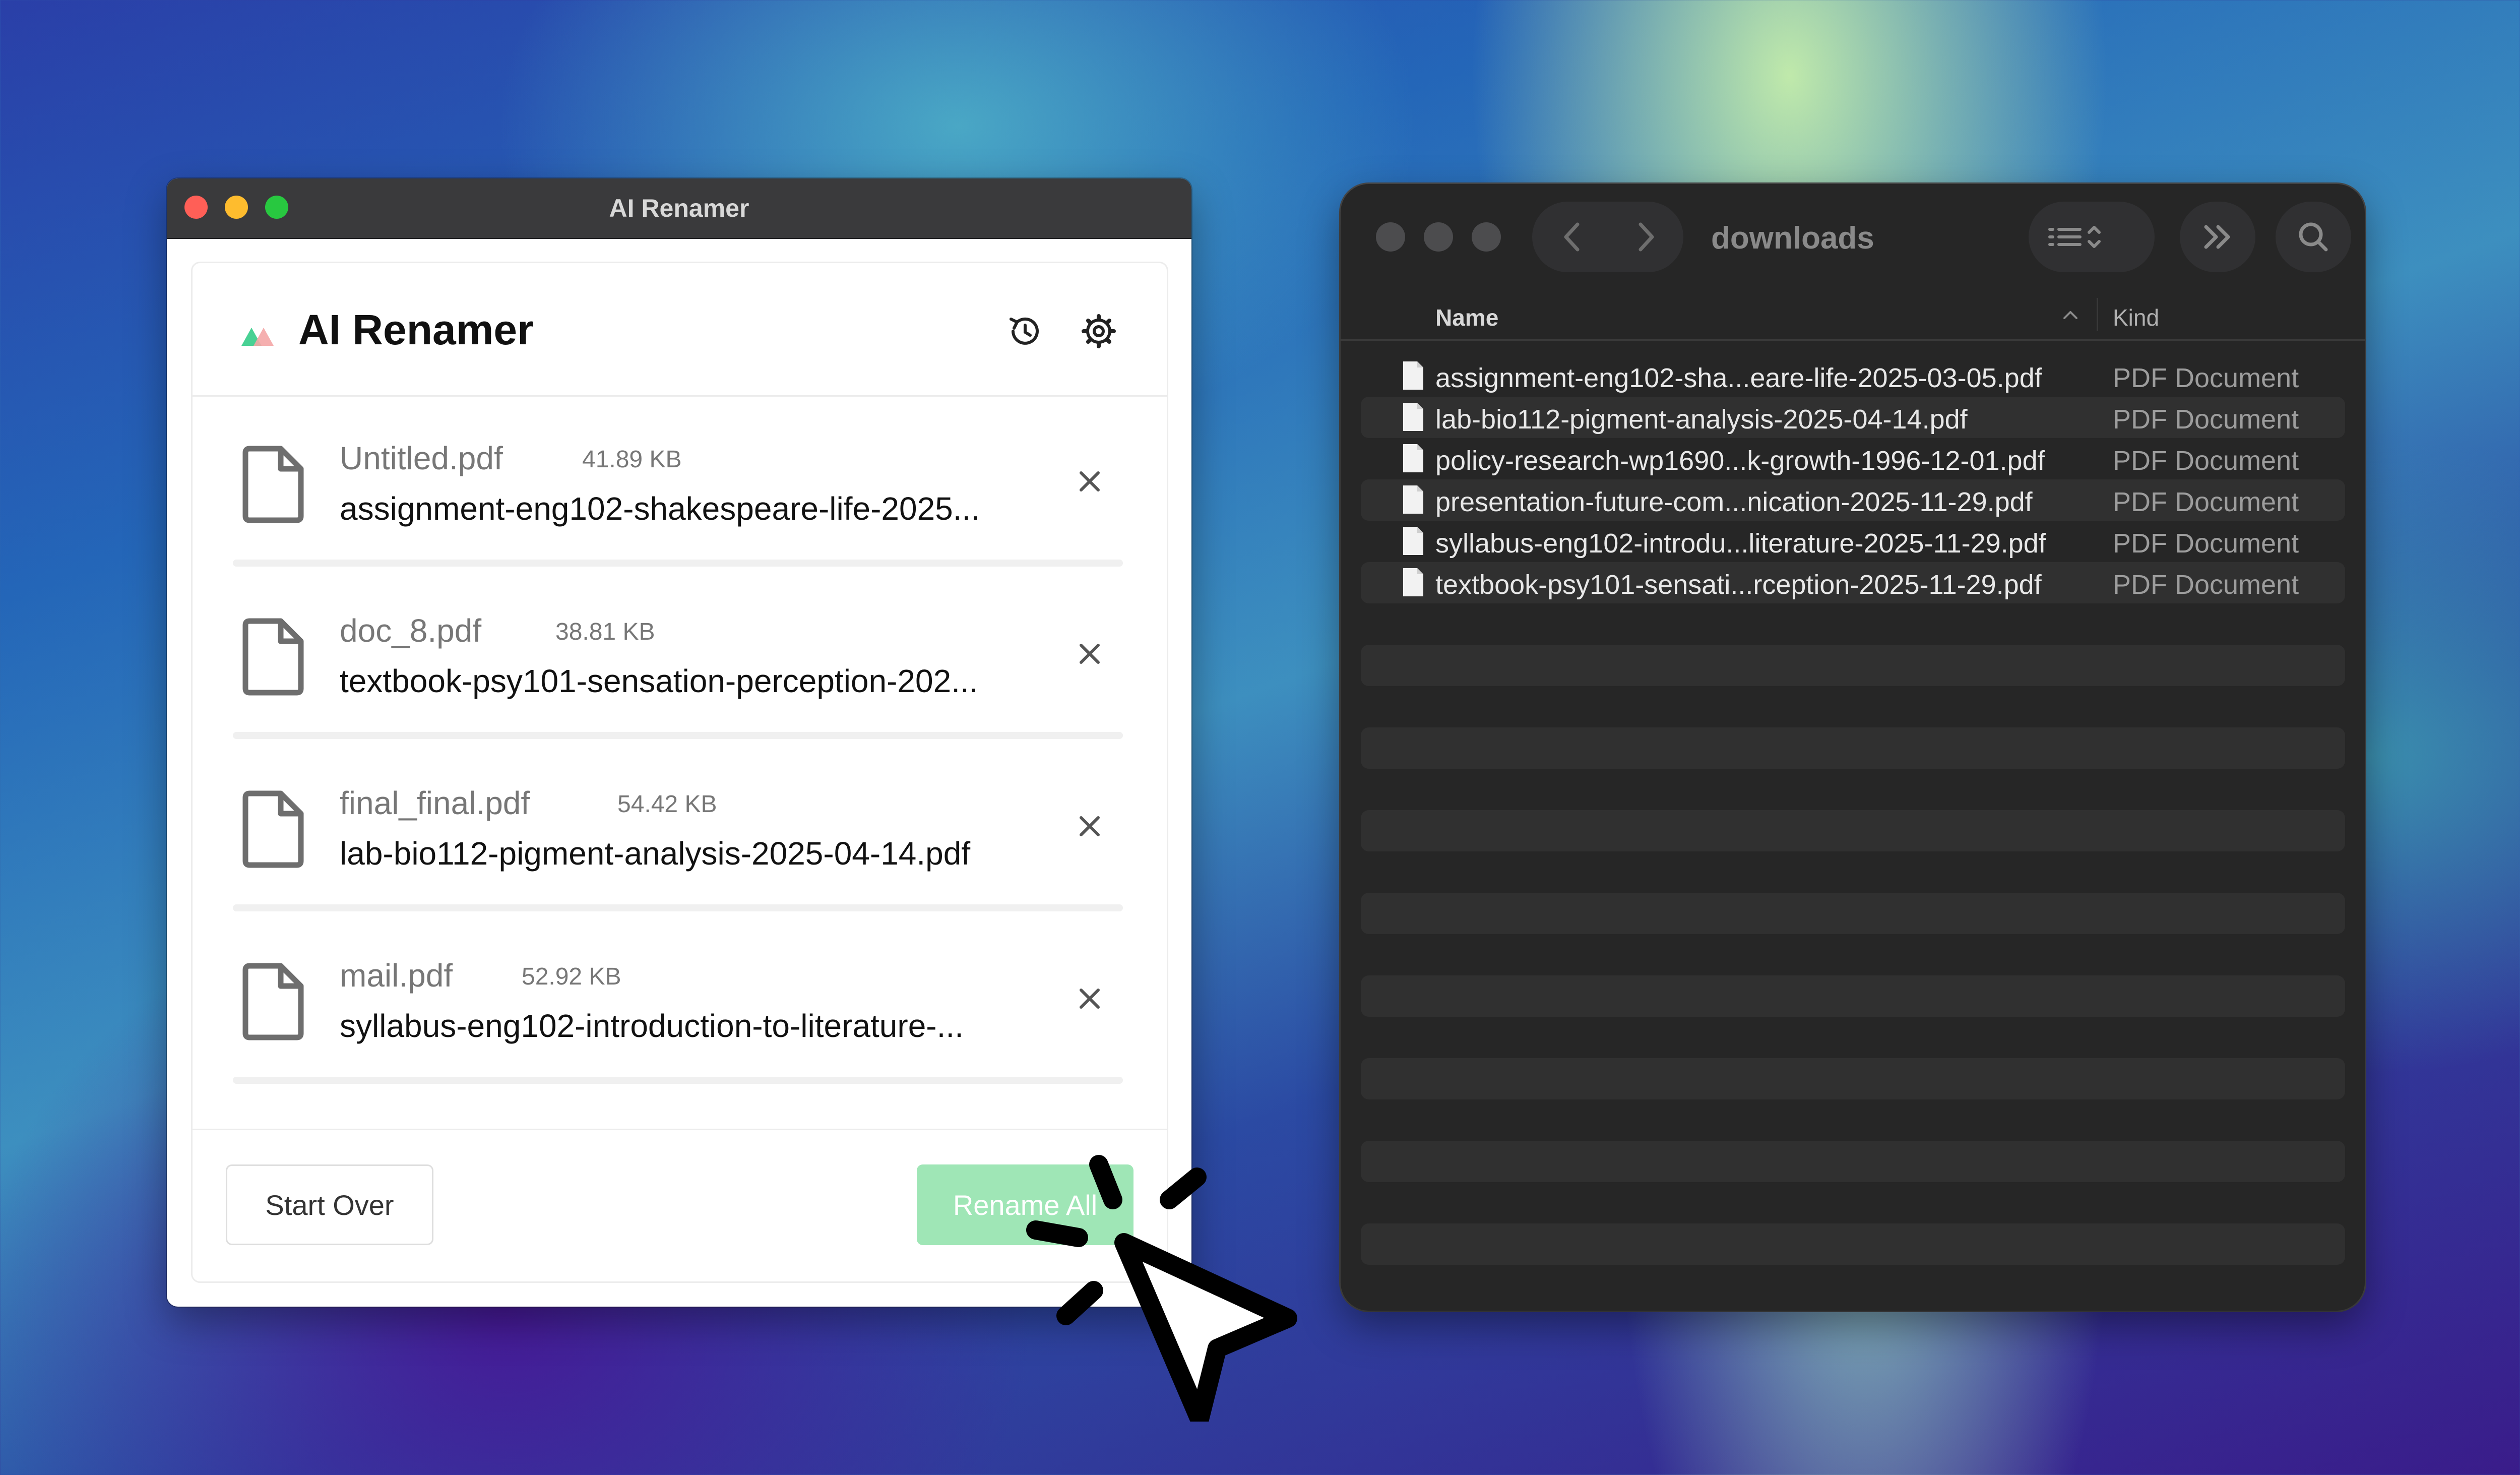 The height and width of the screenshot is (1475, 2520). What do you see at coordinates (1024, 331) in the screenshot?
I see `history-icon` at bounding box center [1024, 331].